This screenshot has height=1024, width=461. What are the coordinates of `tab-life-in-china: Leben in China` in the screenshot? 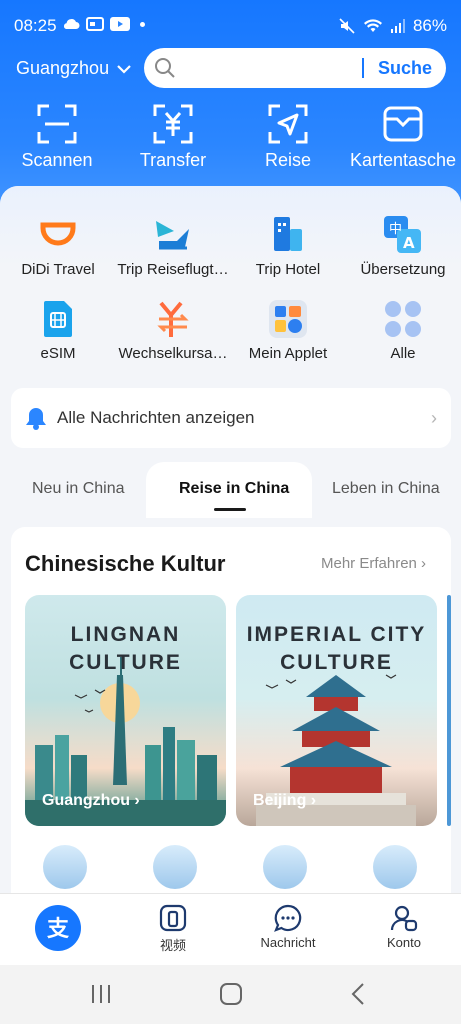 It's located at (386, 489).